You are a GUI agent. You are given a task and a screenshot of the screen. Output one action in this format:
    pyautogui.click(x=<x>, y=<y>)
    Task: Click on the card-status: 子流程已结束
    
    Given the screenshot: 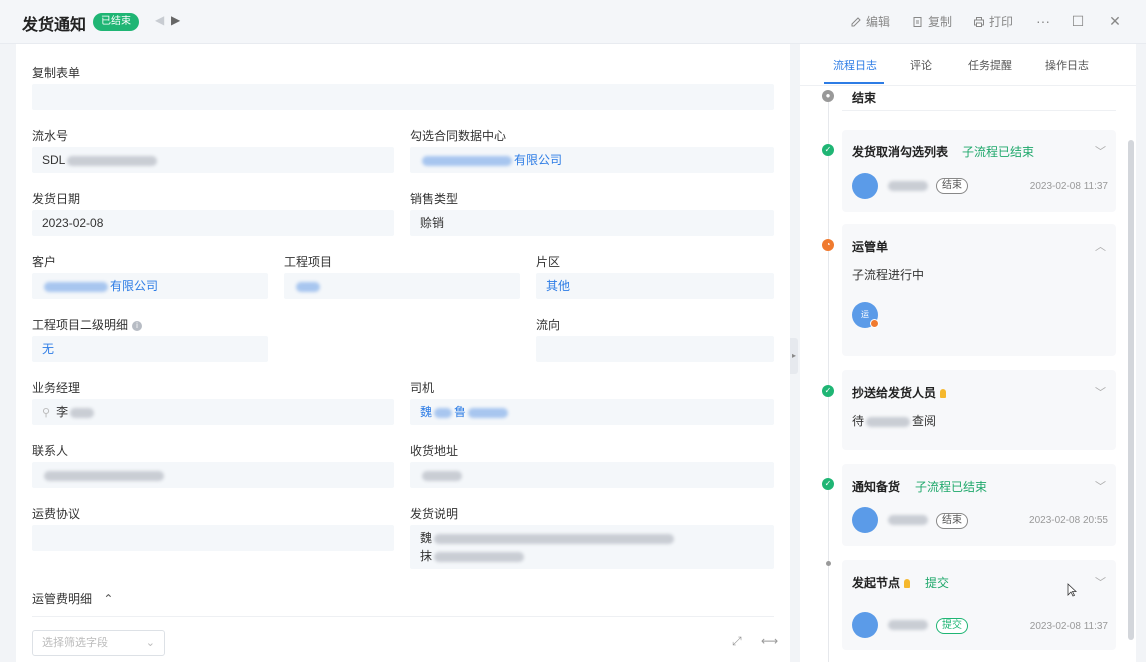 What is the action you would take?
    pyautogui.click(x=998, y=152)
    